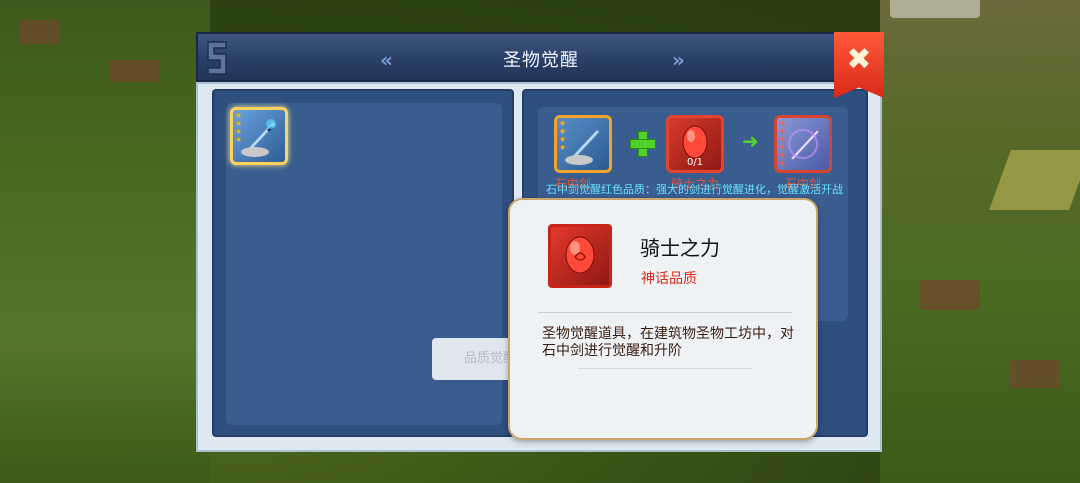 The height and width of the screenshot is (483, 1080). What do you see at coordinates (259, 136) in the screenshot?
I see `relic-slot-sword: ★ ★ ★ ★` at bounding box center [259, 136].